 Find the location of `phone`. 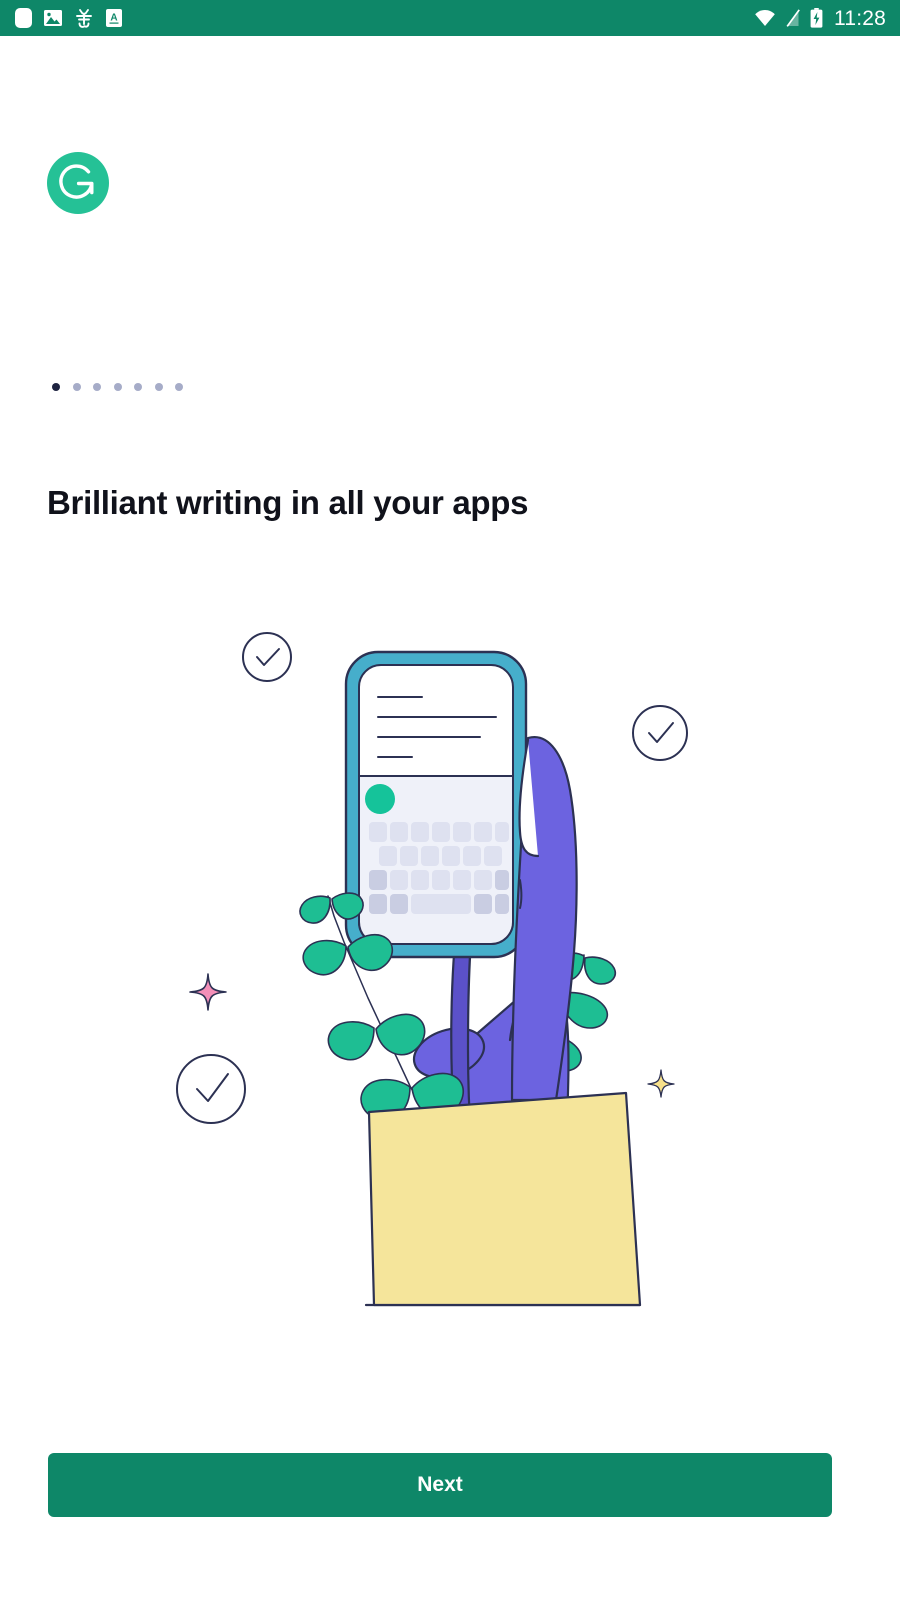

phone is located at coordinates (436, 804).